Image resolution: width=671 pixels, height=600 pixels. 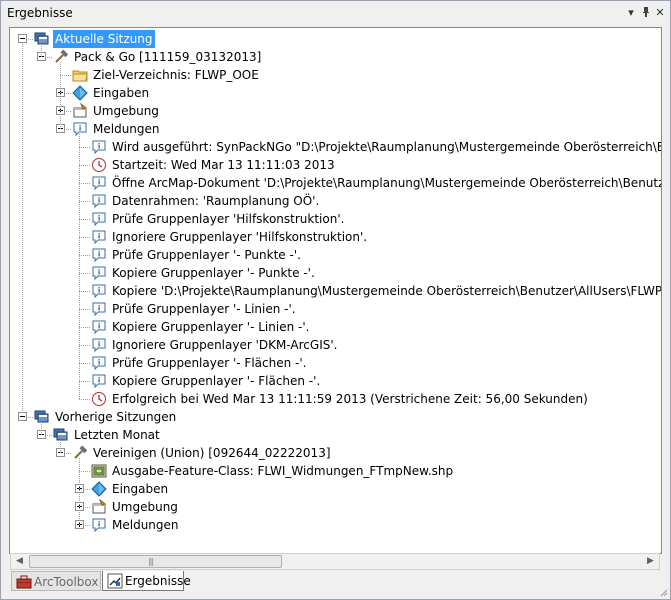 What do you see at coordinates (335, 561) in the screenshot?
I see `horizontal-scrollbar: ◀ ||| ▶` at bounding box center [335, 561].